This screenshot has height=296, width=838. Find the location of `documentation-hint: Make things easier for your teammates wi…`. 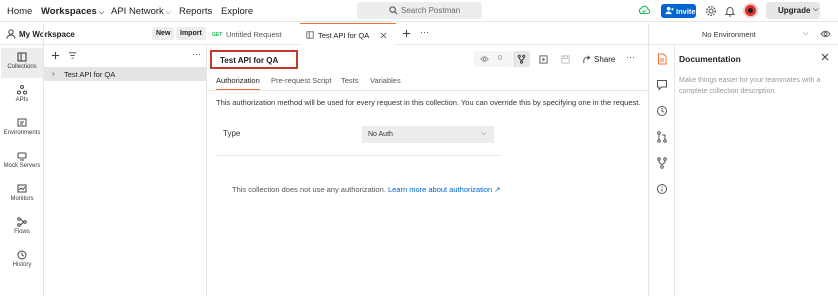

documentation-hint: Make things easier for your teammates wi… is located at coordinates (754, 86).